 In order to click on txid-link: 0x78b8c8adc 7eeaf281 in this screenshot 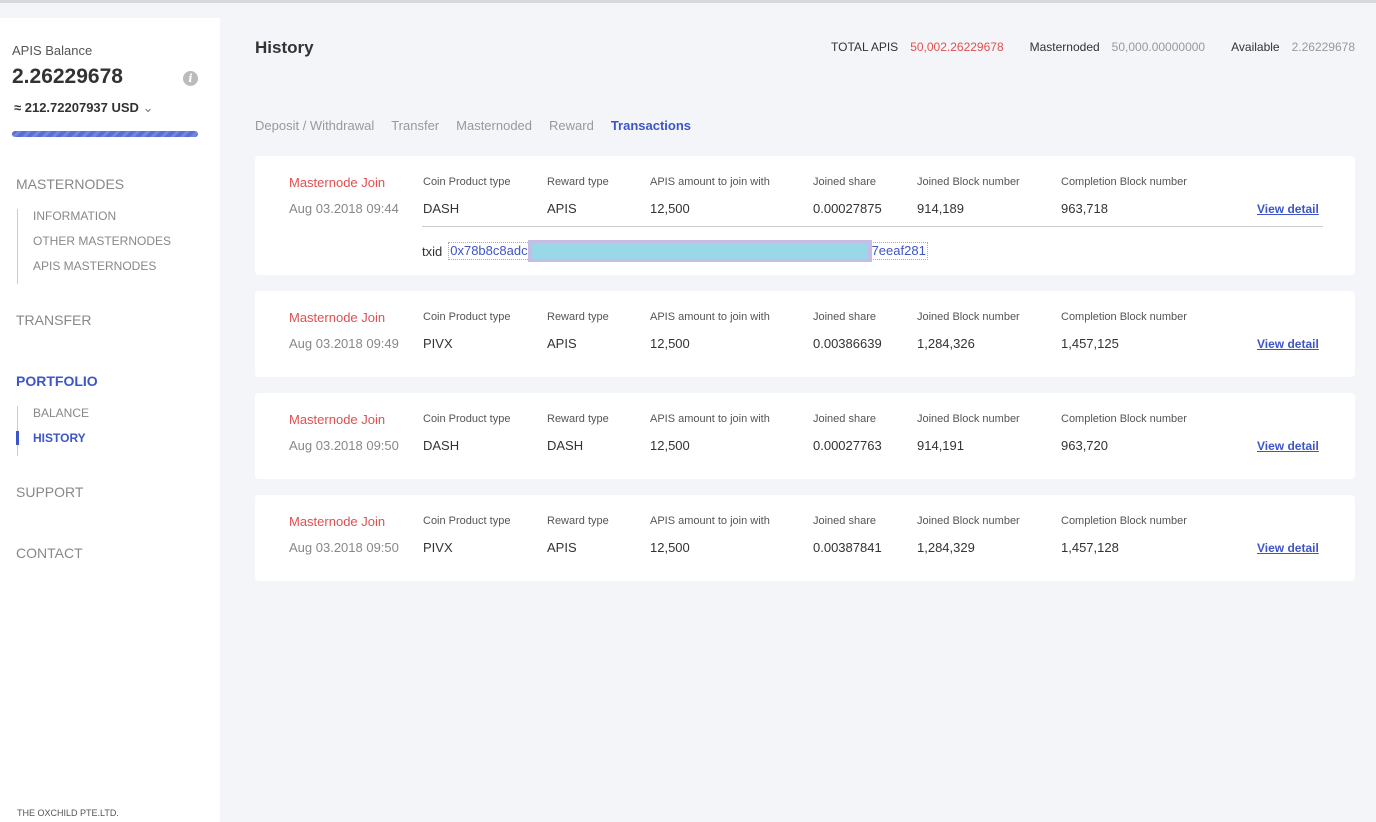, I will do `click(688, 251)`.